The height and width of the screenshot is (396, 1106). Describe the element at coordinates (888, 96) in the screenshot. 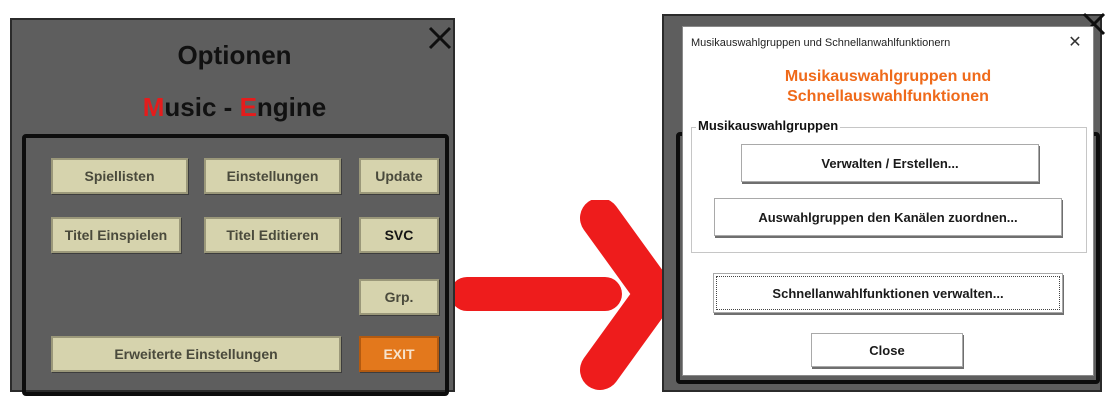

I see `dialog-heading-line-2: Schnellauswahlfunktionen` at that location.